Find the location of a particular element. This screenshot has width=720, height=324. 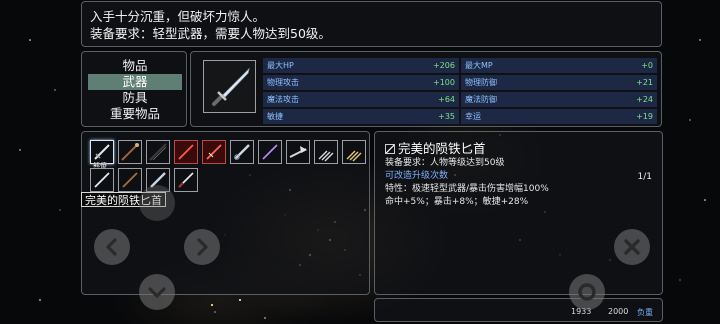

dpad-left-button is located at coordinates (112, 247).